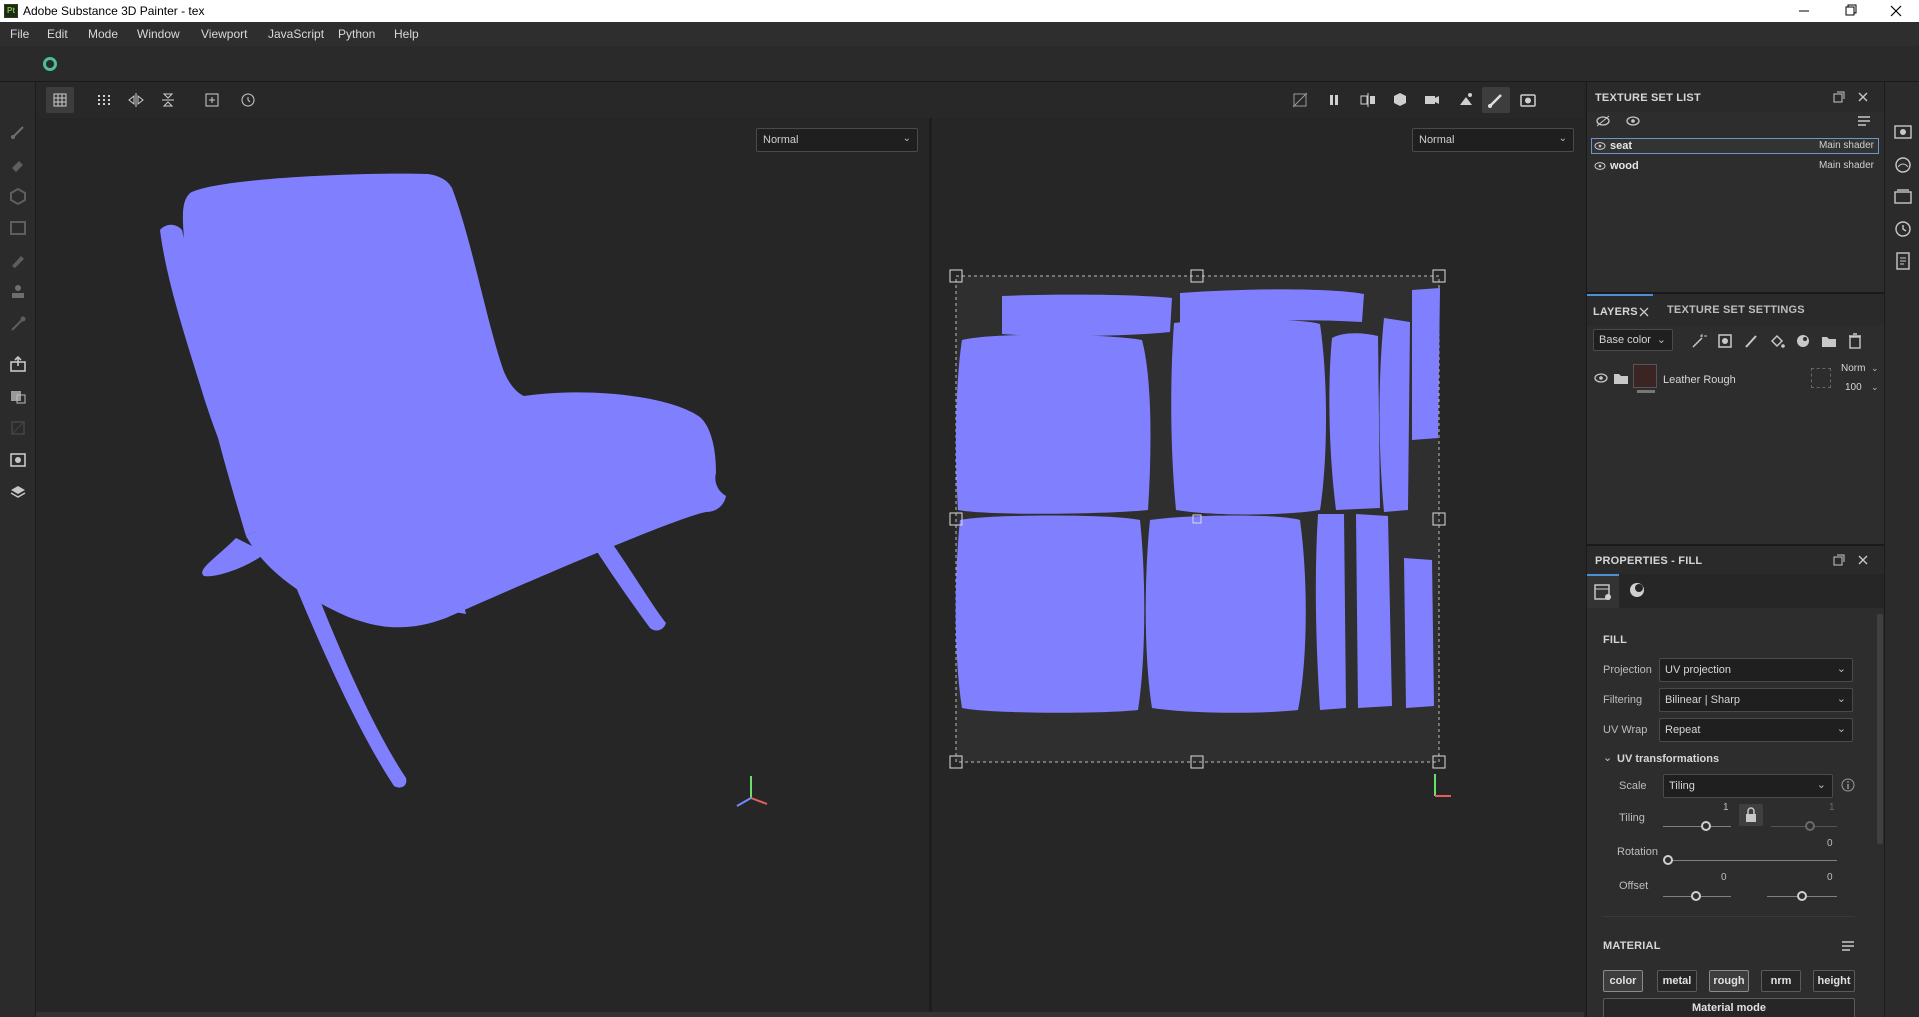 This screenshot has height=1017, width=1919. Describe the element at coordinates (1830, 877) in the screenshot. I see `offset-v-value: 0` at that location.